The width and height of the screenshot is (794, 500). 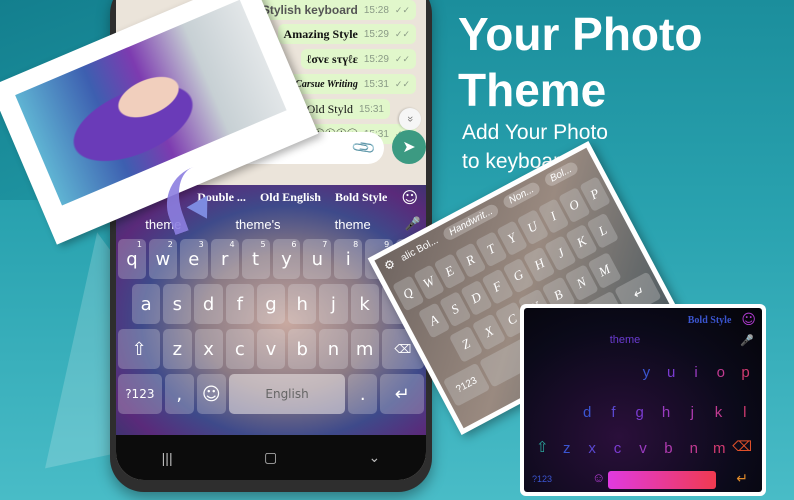 What do you see at coordinates (617, 448) in the screenshot?
I see `dark-key-c: c` at bounding box center [617, 448].